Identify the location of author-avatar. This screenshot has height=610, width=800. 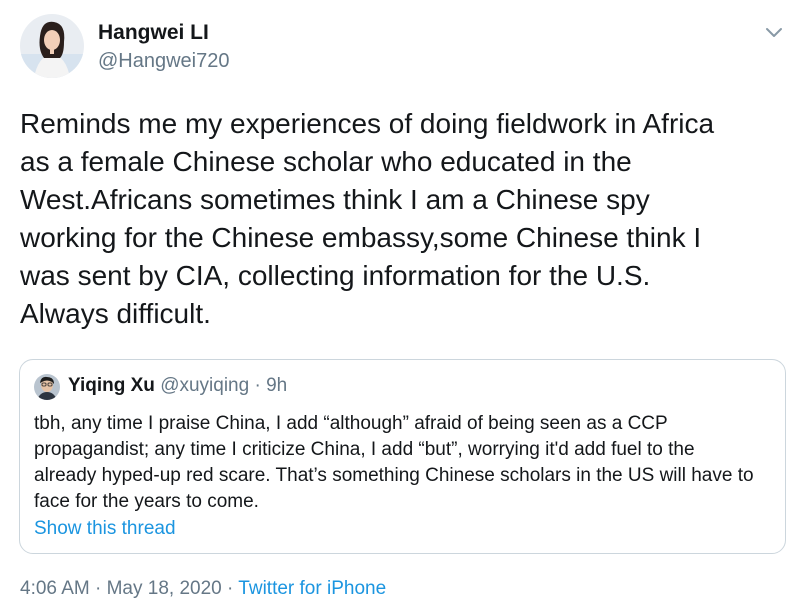
(52, 46).